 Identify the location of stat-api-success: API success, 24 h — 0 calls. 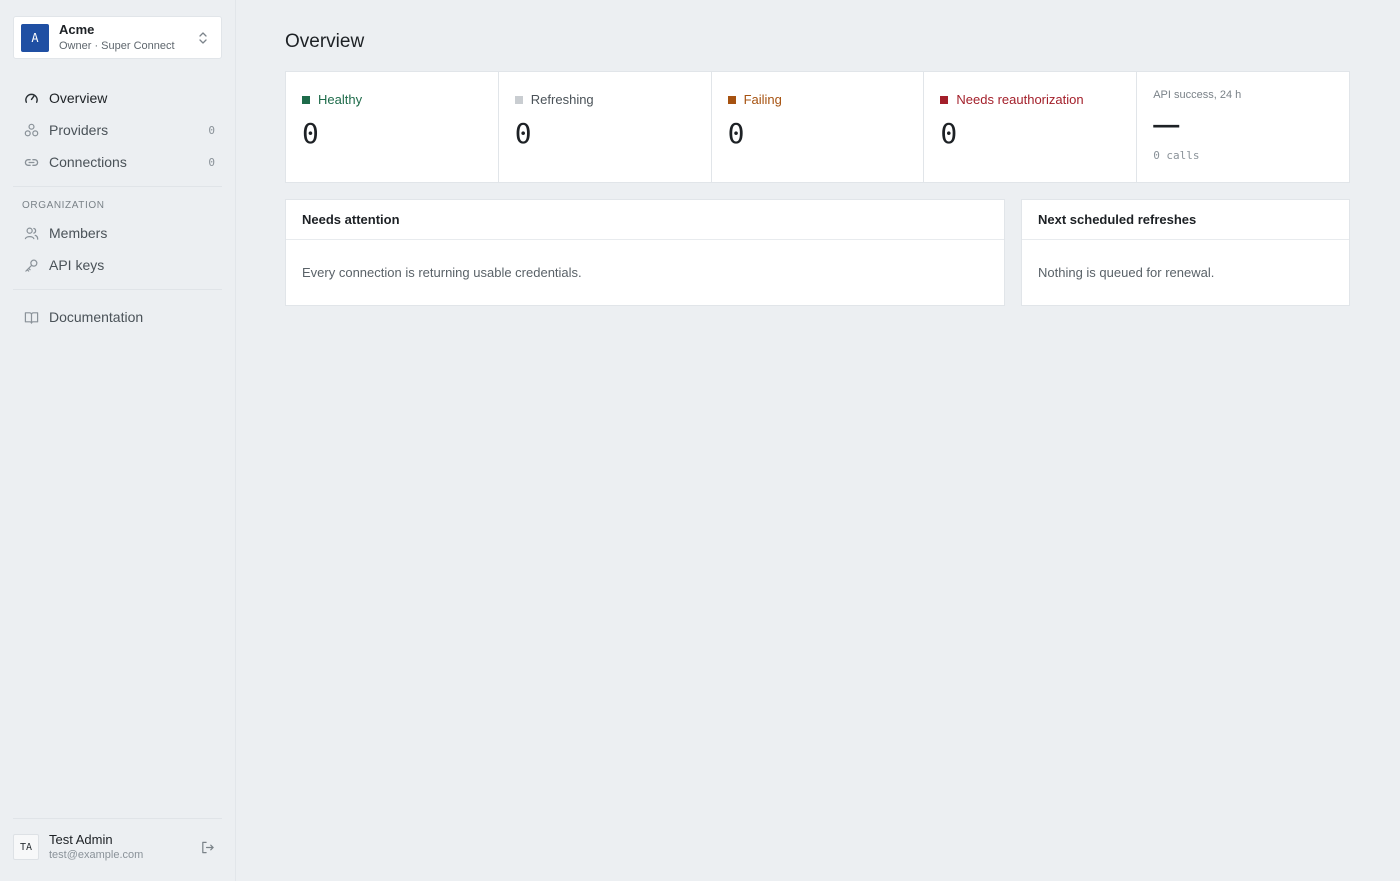
(1243, 127).